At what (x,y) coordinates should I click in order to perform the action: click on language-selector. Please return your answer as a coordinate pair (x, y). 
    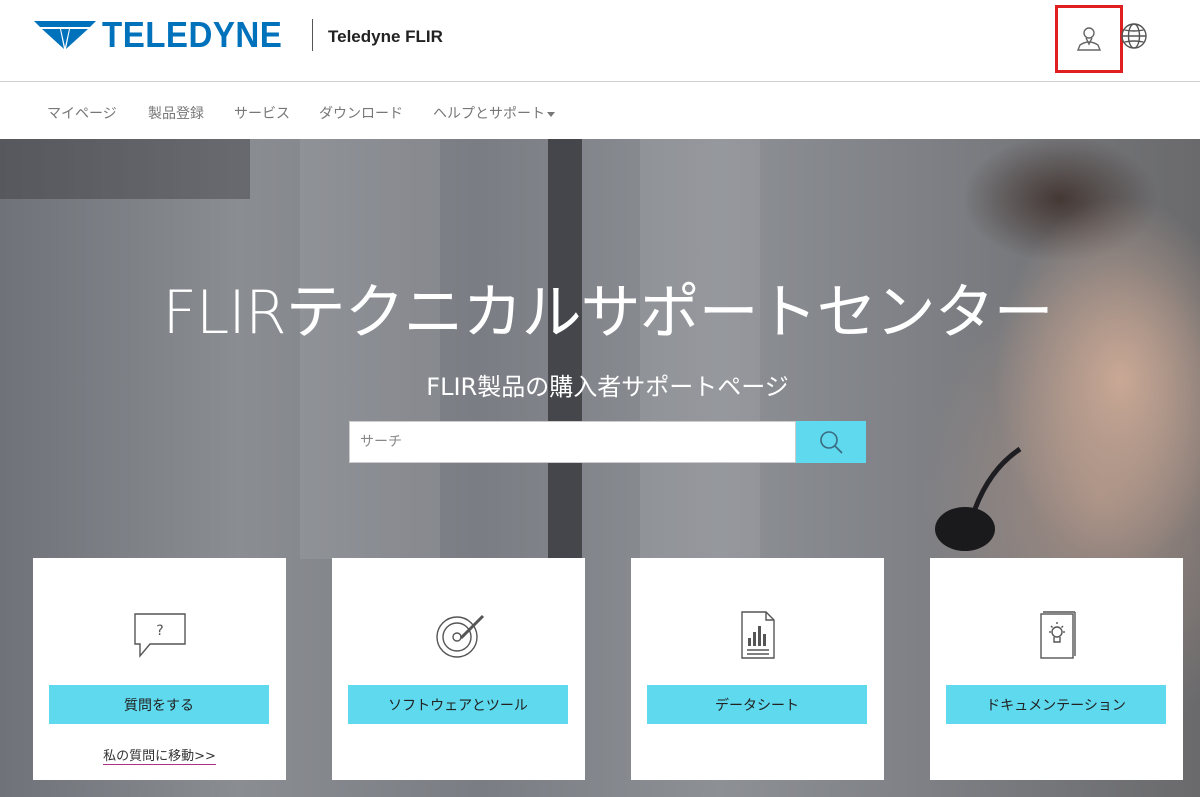
    Looking at the image, I should click on (1134, 36).